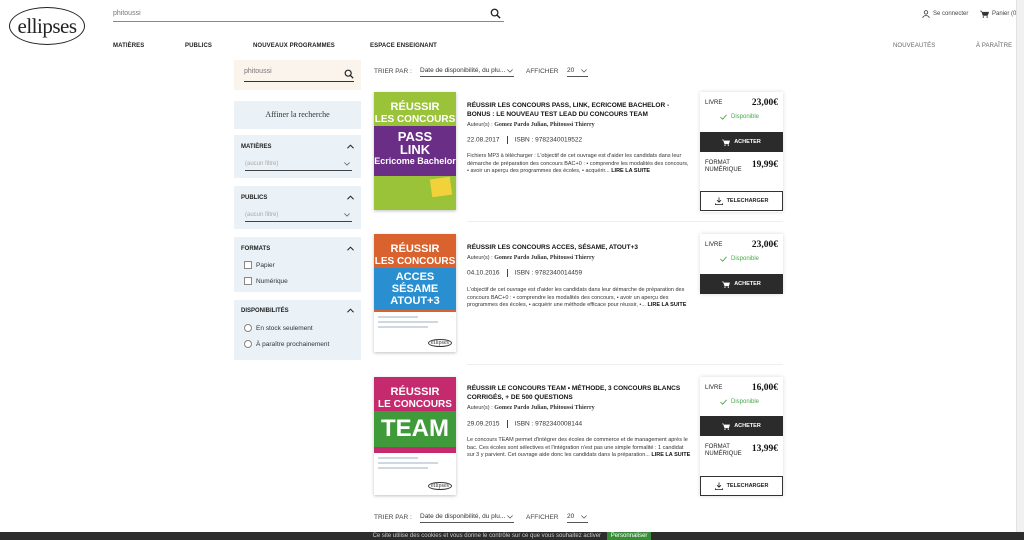 The width and height of the screenshot is (1024, 540). What do you see at coordinates (259, 265) in the screenshot?
I see `format-papier-checkbox: Papier` at bounding box center [259, 265].